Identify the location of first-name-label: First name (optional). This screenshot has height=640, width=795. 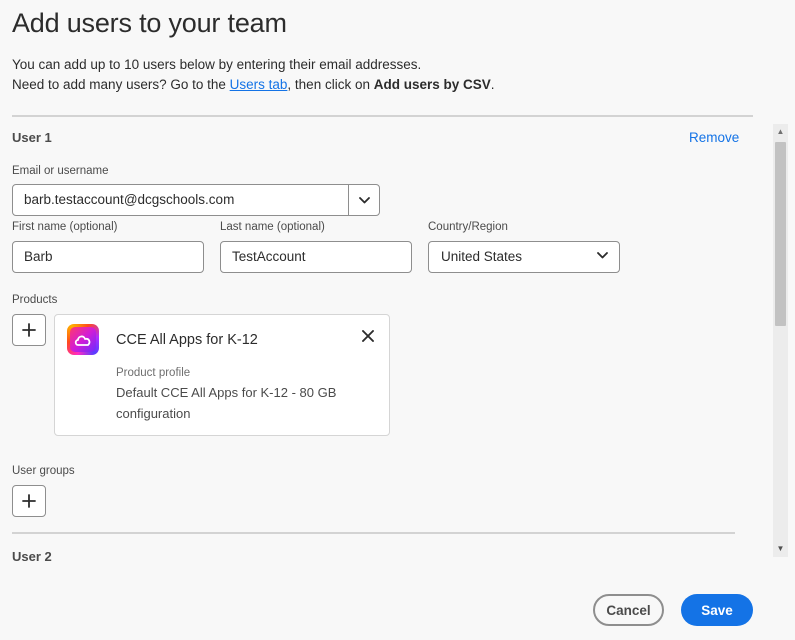
(65, 227).